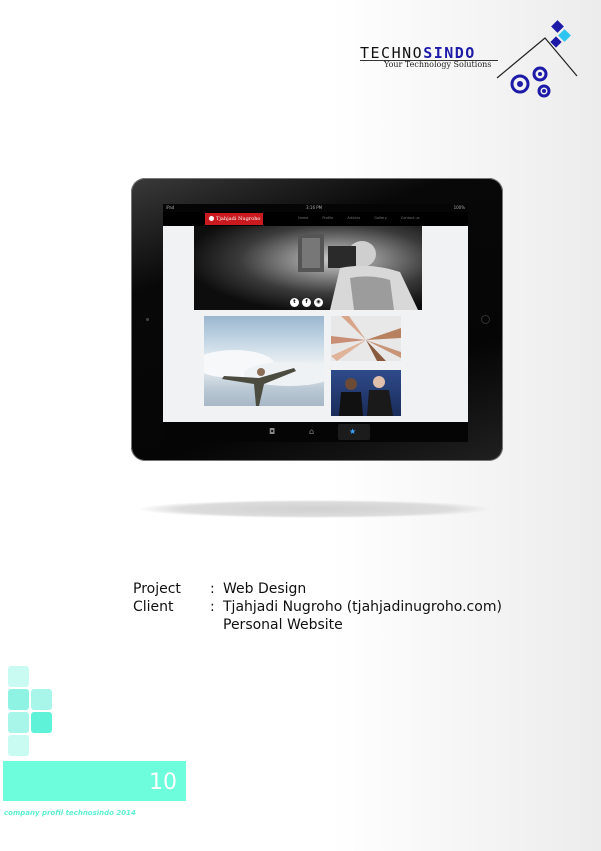 The image size is (601, 851). Describe the element at coordinates (147, 319) in the screenshot. I see `tablet-camera` at that location.